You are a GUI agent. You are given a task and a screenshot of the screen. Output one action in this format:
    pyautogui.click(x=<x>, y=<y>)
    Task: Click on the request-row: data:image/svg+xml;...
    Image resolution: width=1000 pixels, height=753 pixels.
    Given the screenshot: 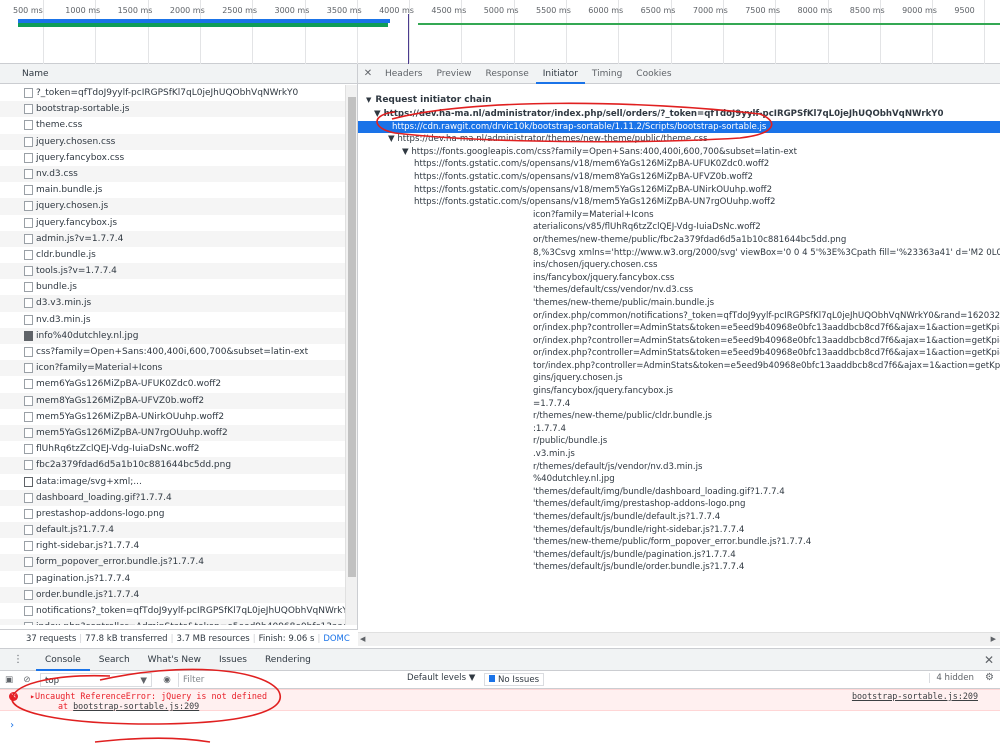 What is the action you would take?
    pyautogui.click(x=173, y=482)
    